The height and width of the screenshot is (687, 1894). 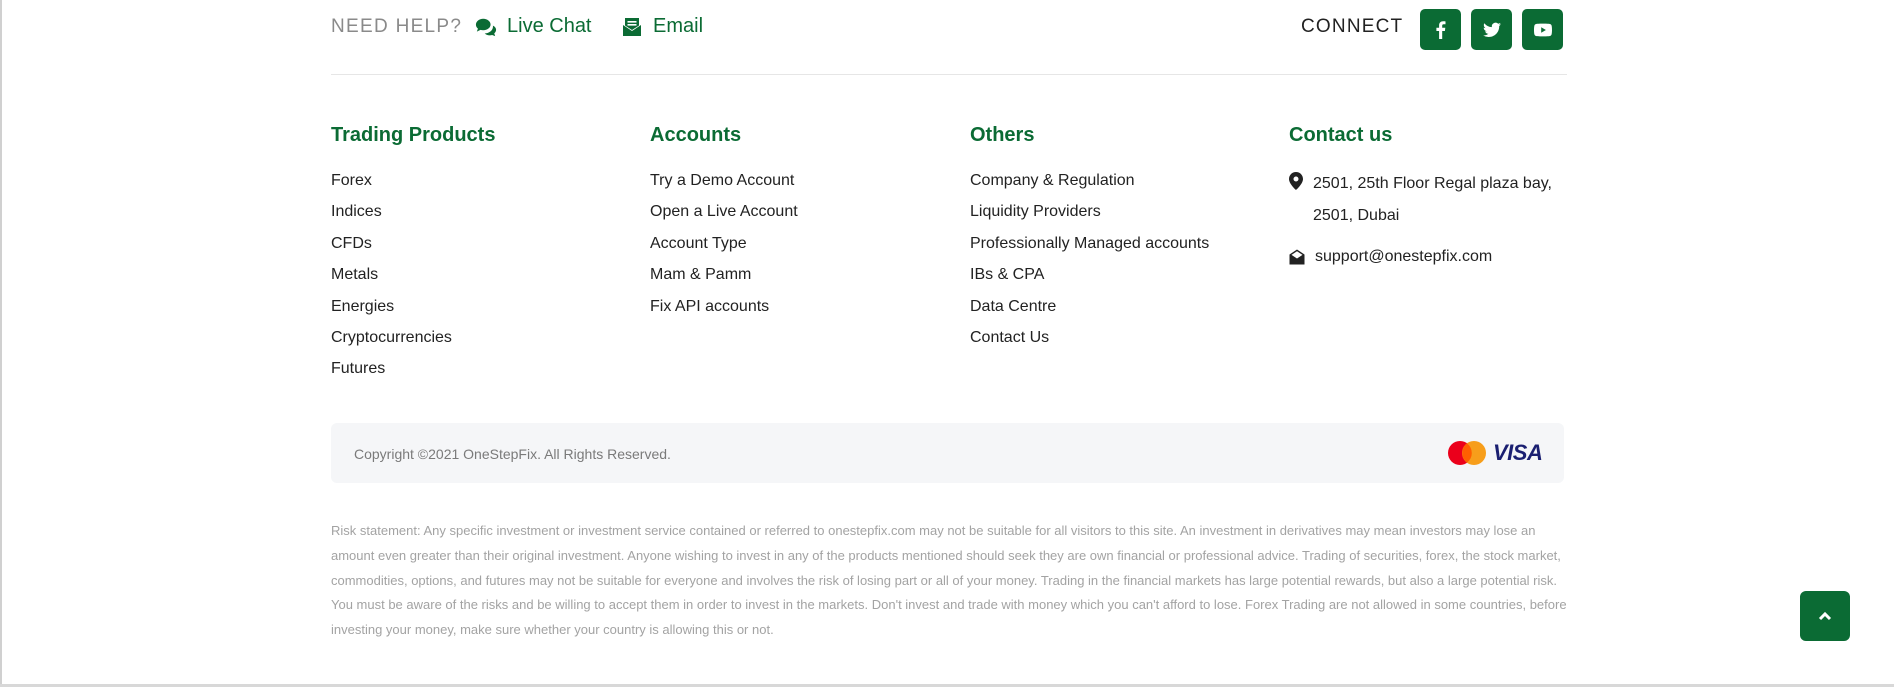 What do you see at coordinates (413, 135) in the screenshot?
I see `trading-products-heading: Trading Products` at bounding box center [413, 135].